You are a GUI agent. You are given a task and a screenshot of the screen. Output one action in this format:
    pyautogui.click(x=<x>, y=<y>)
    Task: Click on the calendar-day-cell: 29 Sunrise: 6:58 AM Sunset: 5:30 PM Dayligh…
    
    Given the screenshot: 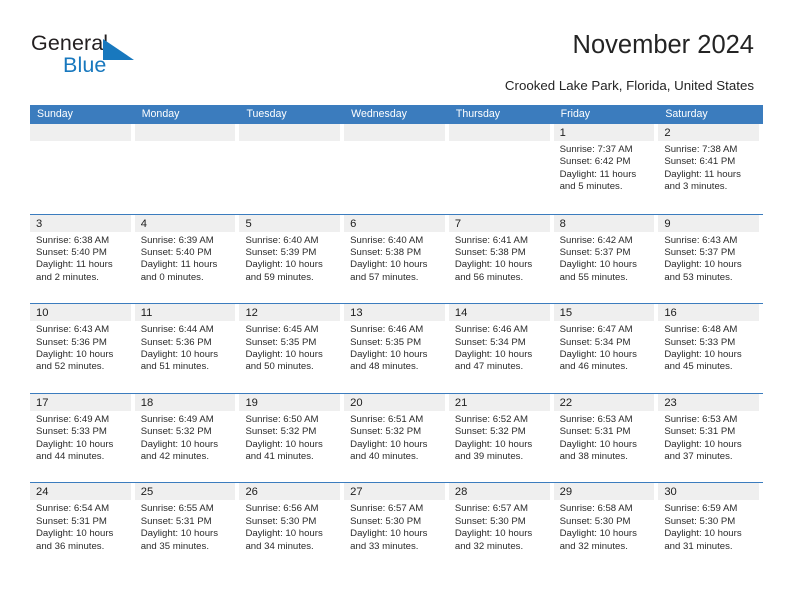 What is the action you would take?
    pyautogui.click(x=606, y=527)
    